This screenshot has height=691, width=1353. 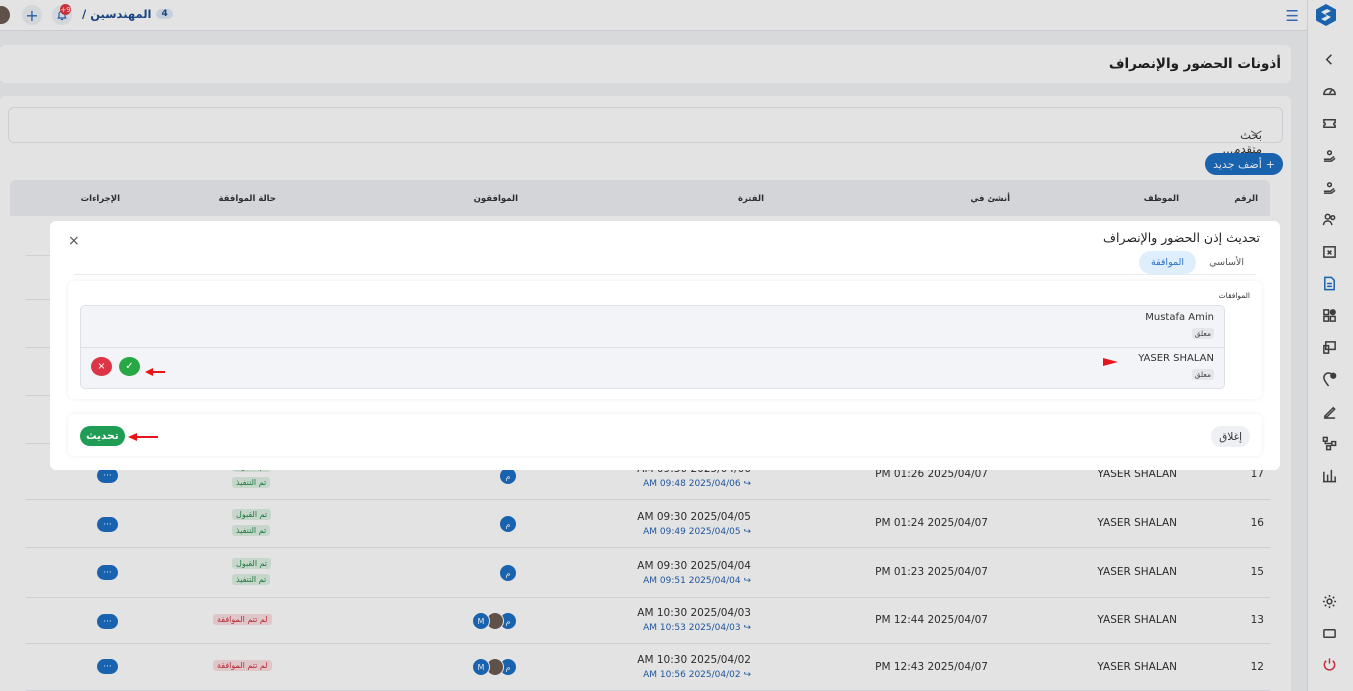 What do you see at coordinates (1234, 295) in the screenshot?
I see `approvals-label: الموافقات` at bounding box center [1234, 295].